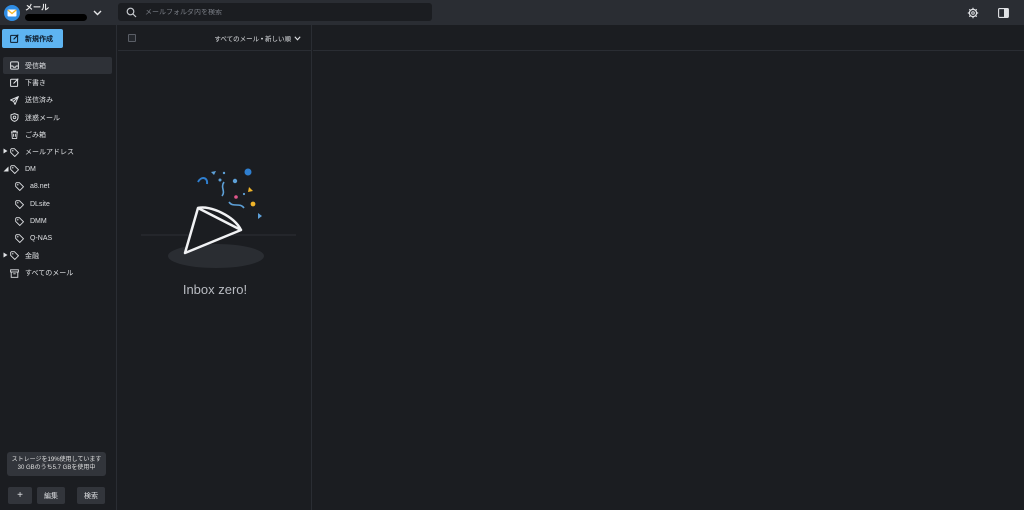 This screenshot has width=1024, height=510. Describe the element at coordinates (30, 169) in the screenshot. I see `sidebar-item-label: DM` at that location.